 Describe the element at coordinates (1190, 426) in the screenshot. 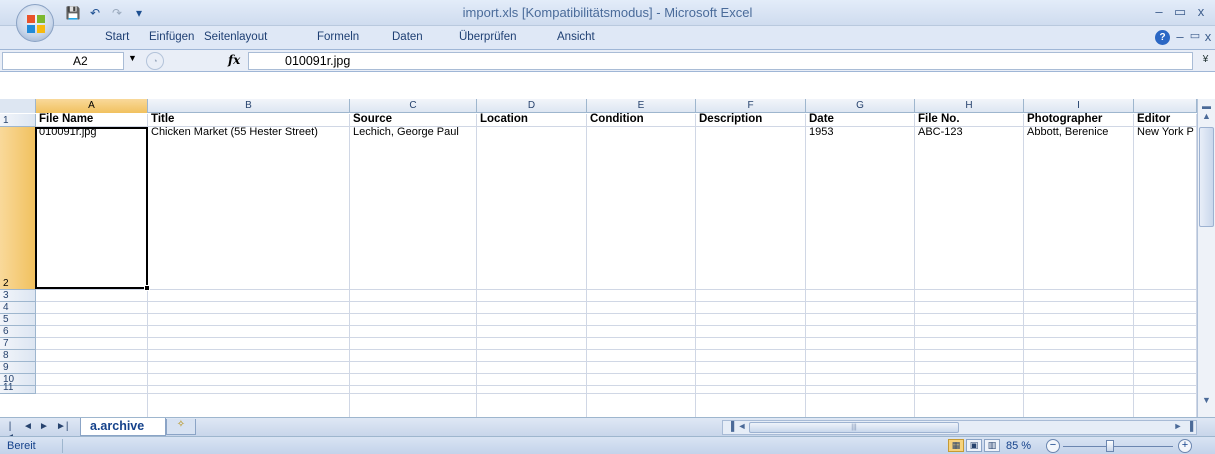

I see `split-box-right: ▐` at that location.